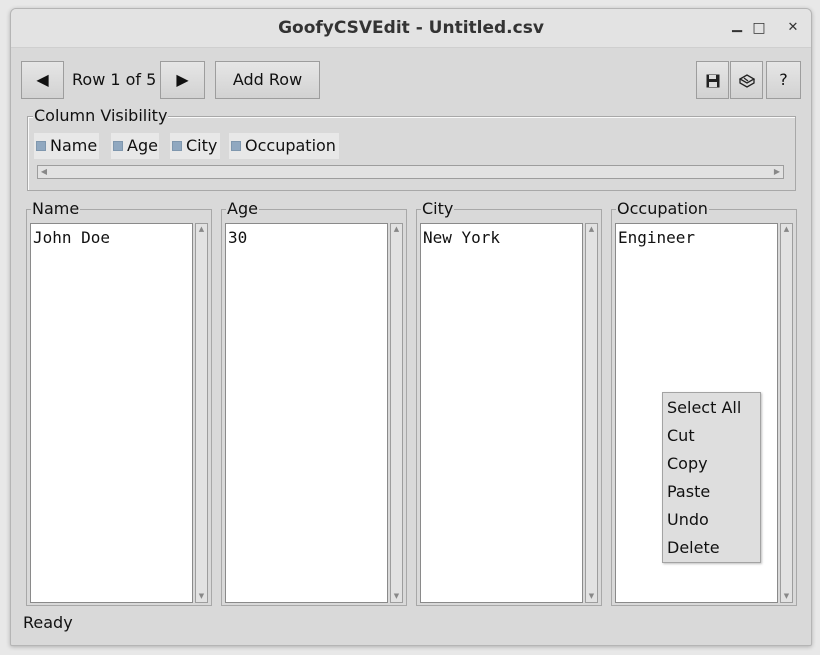 Image resolution: width=820 pixels, height=655 pixels. What do you see at coordinates (56, 208) in the screenshot?
I see `column-header-name: Name` at bounding box center [56, 208].